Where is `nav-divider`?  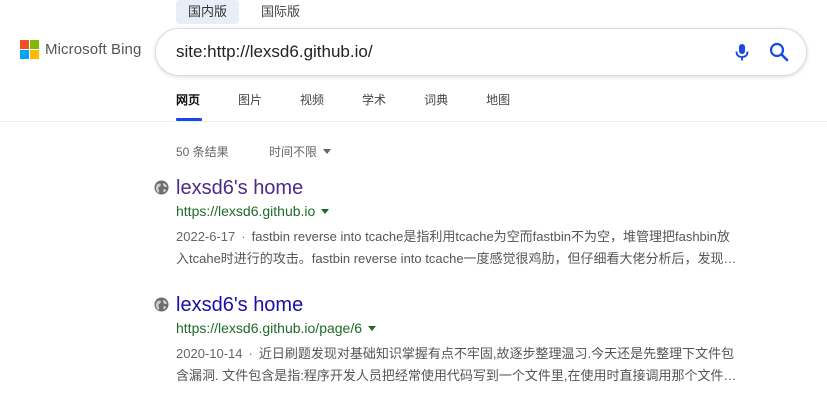
nav-divider is located at coordinates (413, 121).